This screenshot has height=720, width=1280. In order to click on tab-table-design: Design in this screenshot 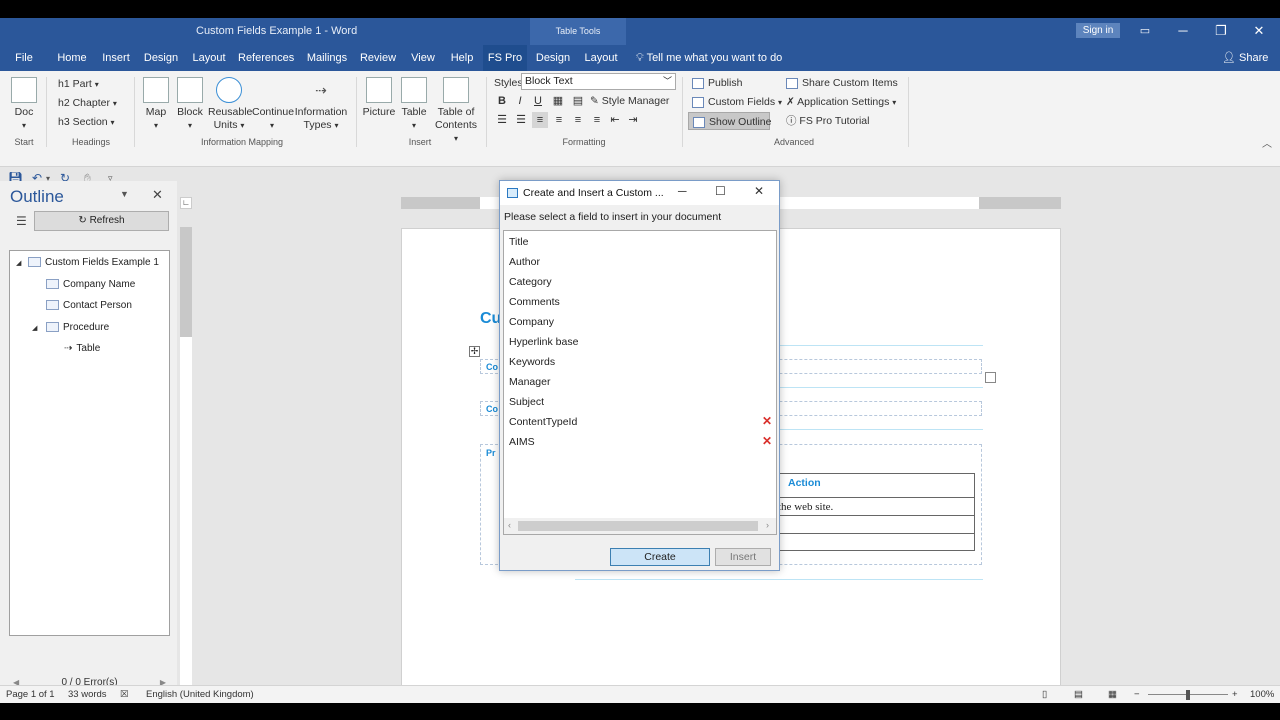, I will do `click(553, 58)`.